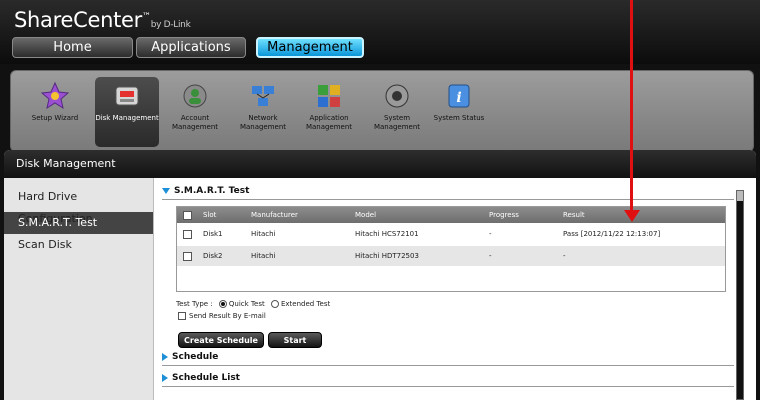  Describe the element at coordinates (78, 245) in the screenshot. I see `sidebar-item-scan-disk: Scan Disk` at that location.